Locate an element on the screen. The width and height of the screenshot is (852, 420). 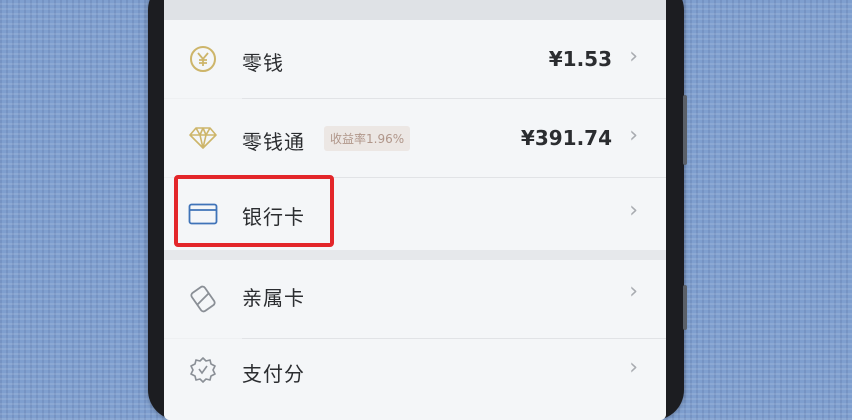
menu-item-change: 零钱 ¥1.53 › is located at coordinates (415, 59).